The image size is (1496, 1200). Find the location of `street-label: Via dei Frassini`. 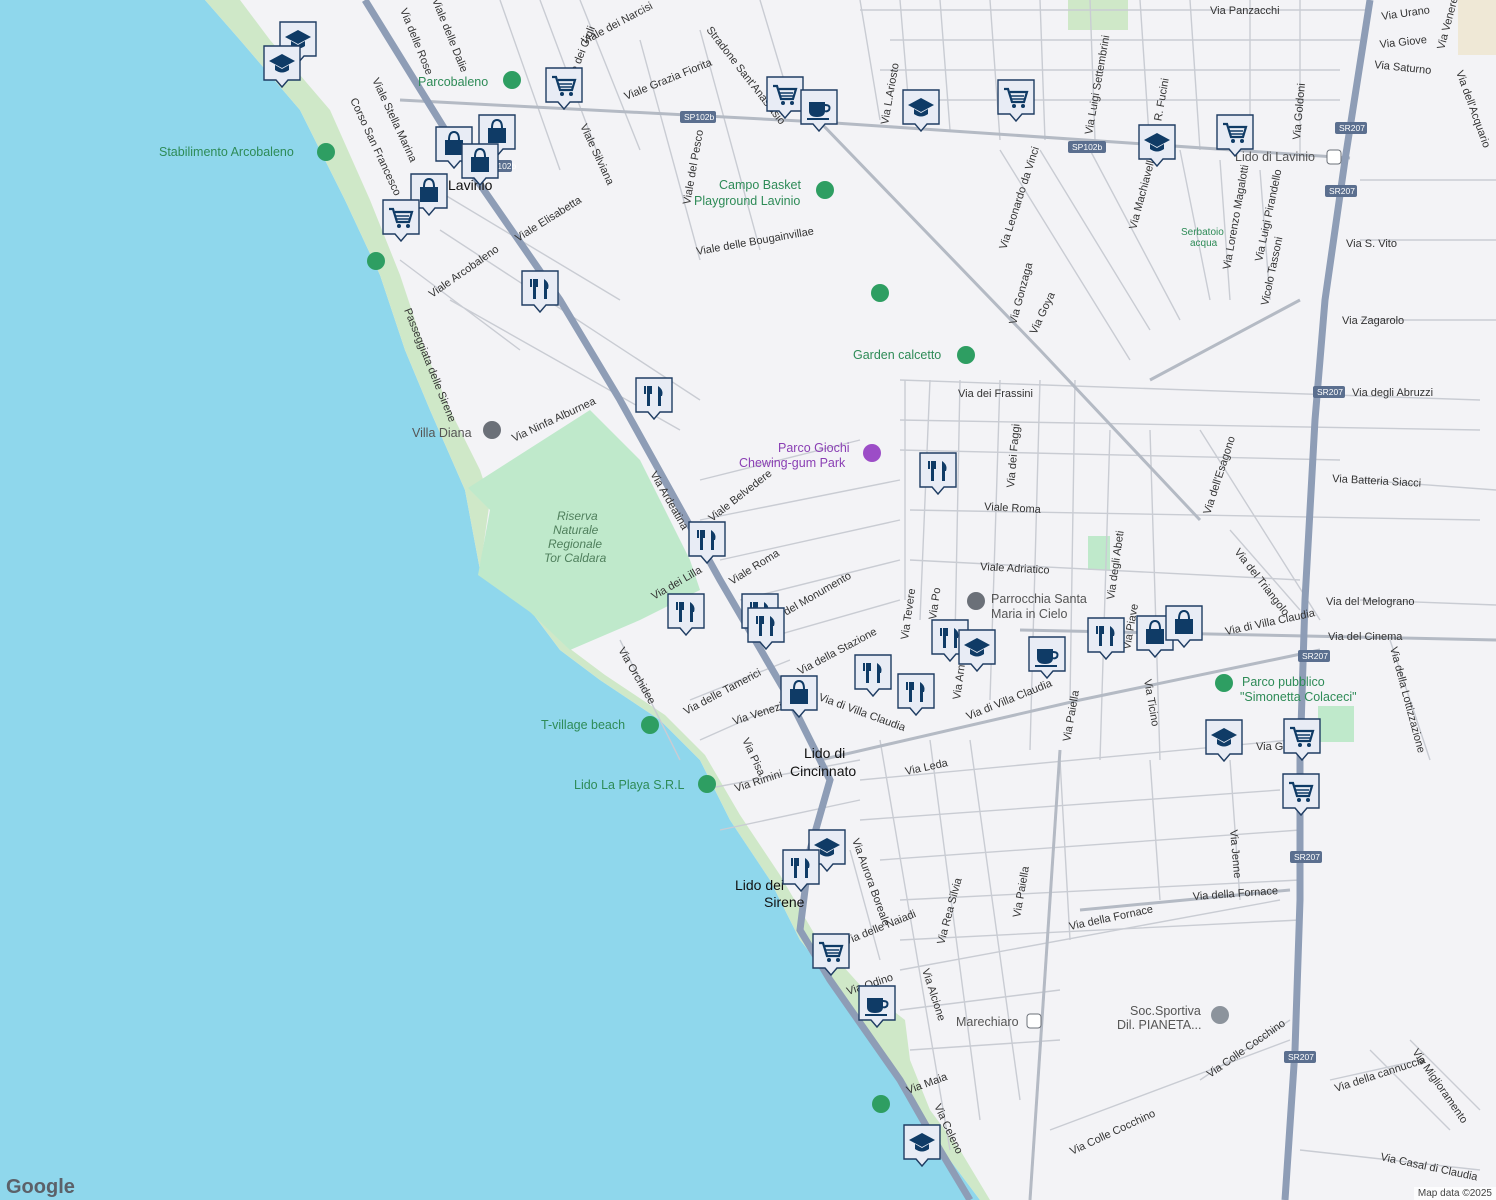

street-label: Via dei Frassini is located at coordinates (995, 394).